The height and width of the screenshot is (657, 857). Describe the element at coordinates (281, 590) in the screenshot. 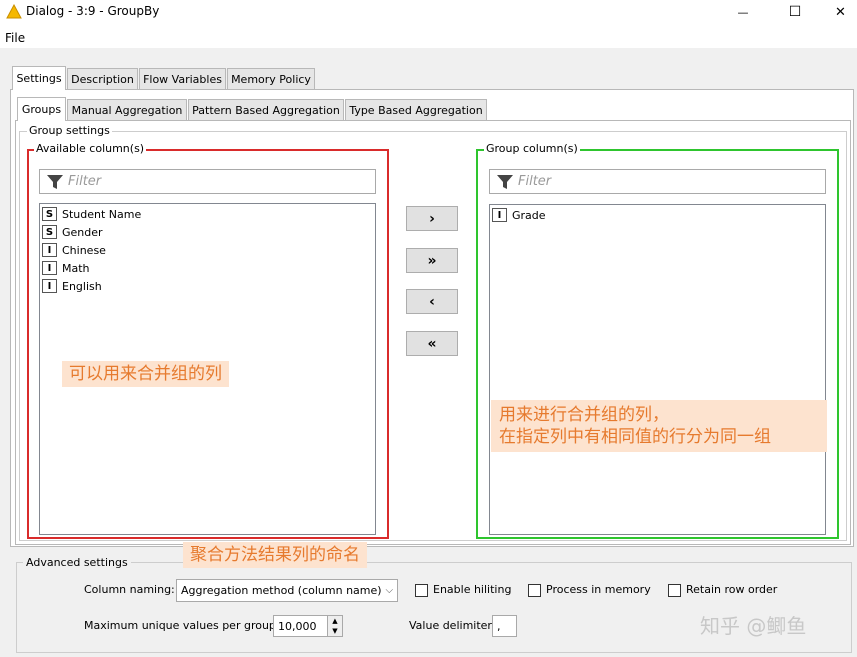

I see `column-naming-value: Aggregation method (column name)` at that location.